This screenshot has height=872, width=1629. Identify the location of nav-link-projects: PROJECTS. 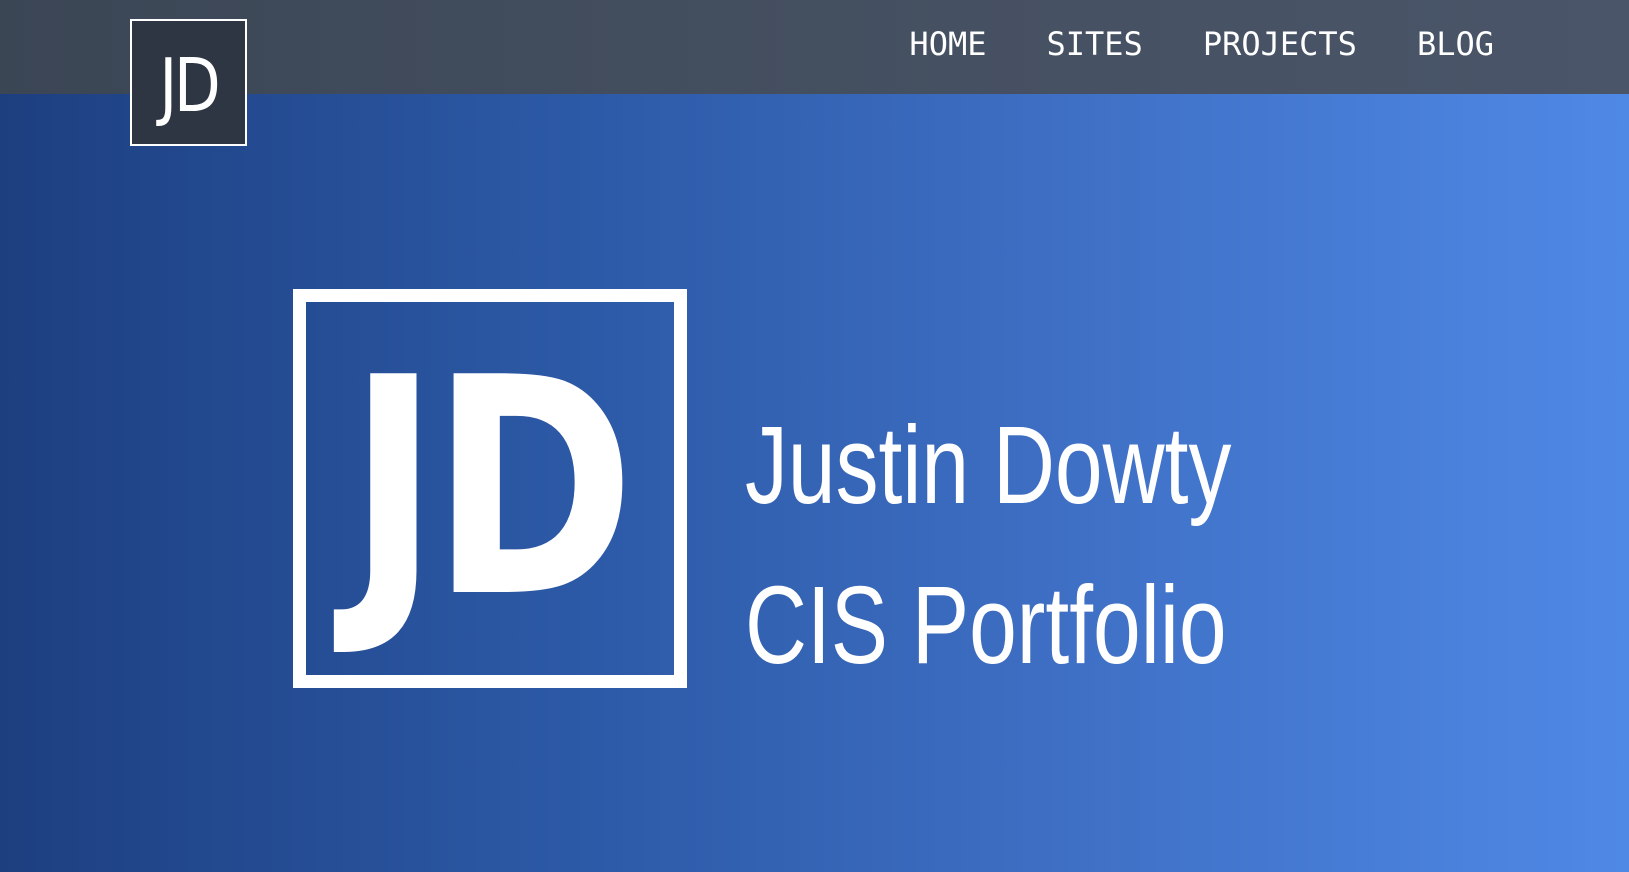
(1280, 44).